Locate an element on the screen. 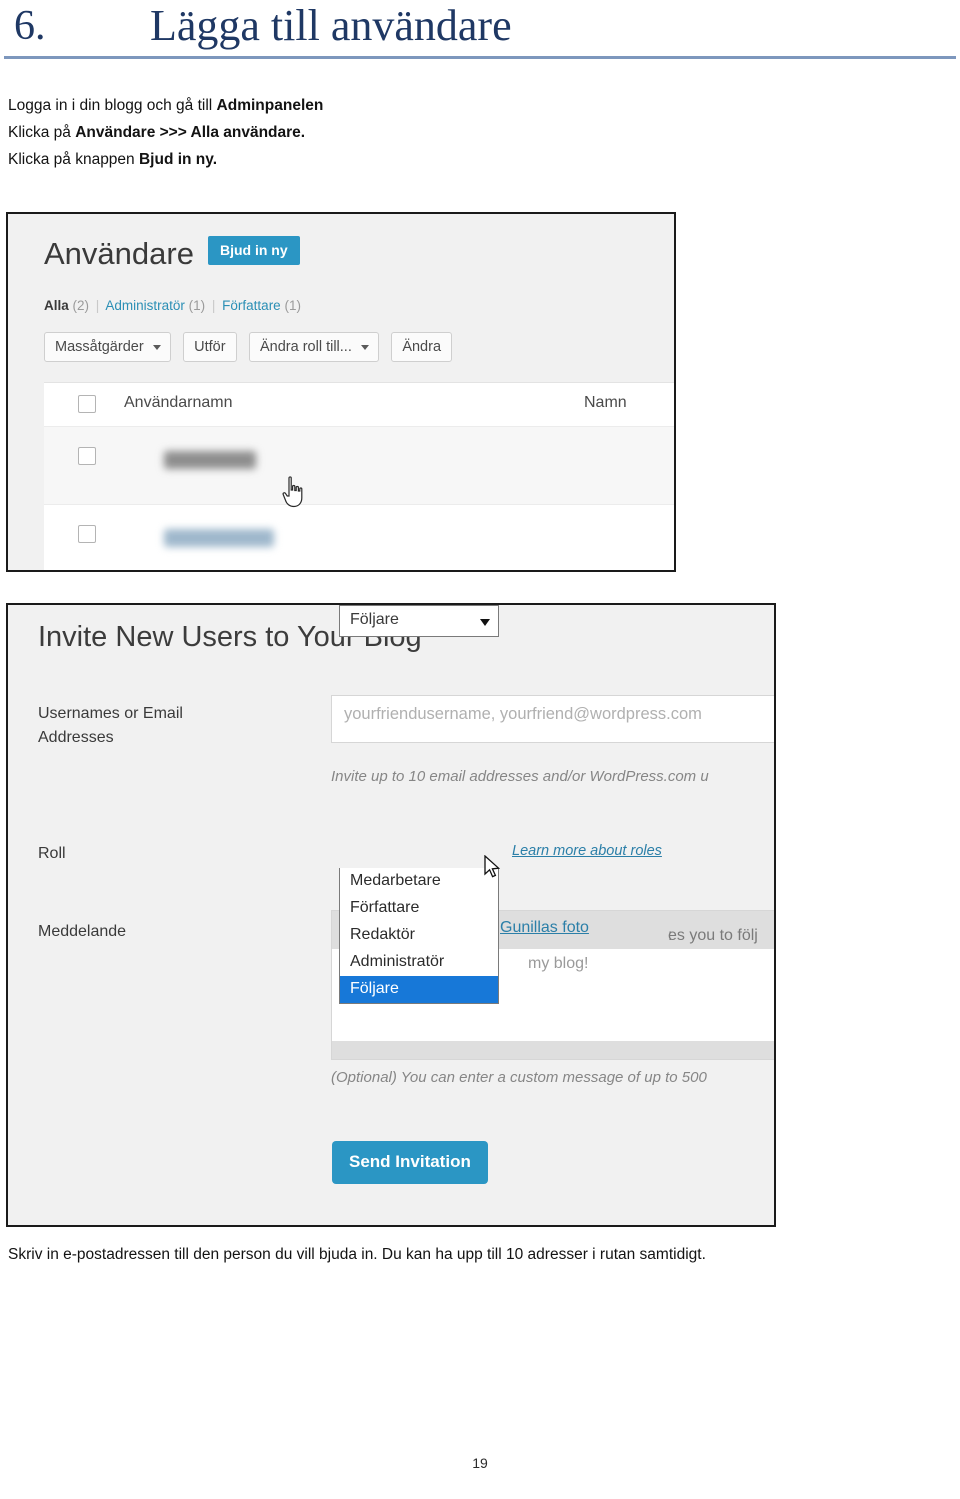 Image resolution: width=960 pixels, height=1499 pixels. role-option-foljare: Följare is located at coordinates (419, 989).